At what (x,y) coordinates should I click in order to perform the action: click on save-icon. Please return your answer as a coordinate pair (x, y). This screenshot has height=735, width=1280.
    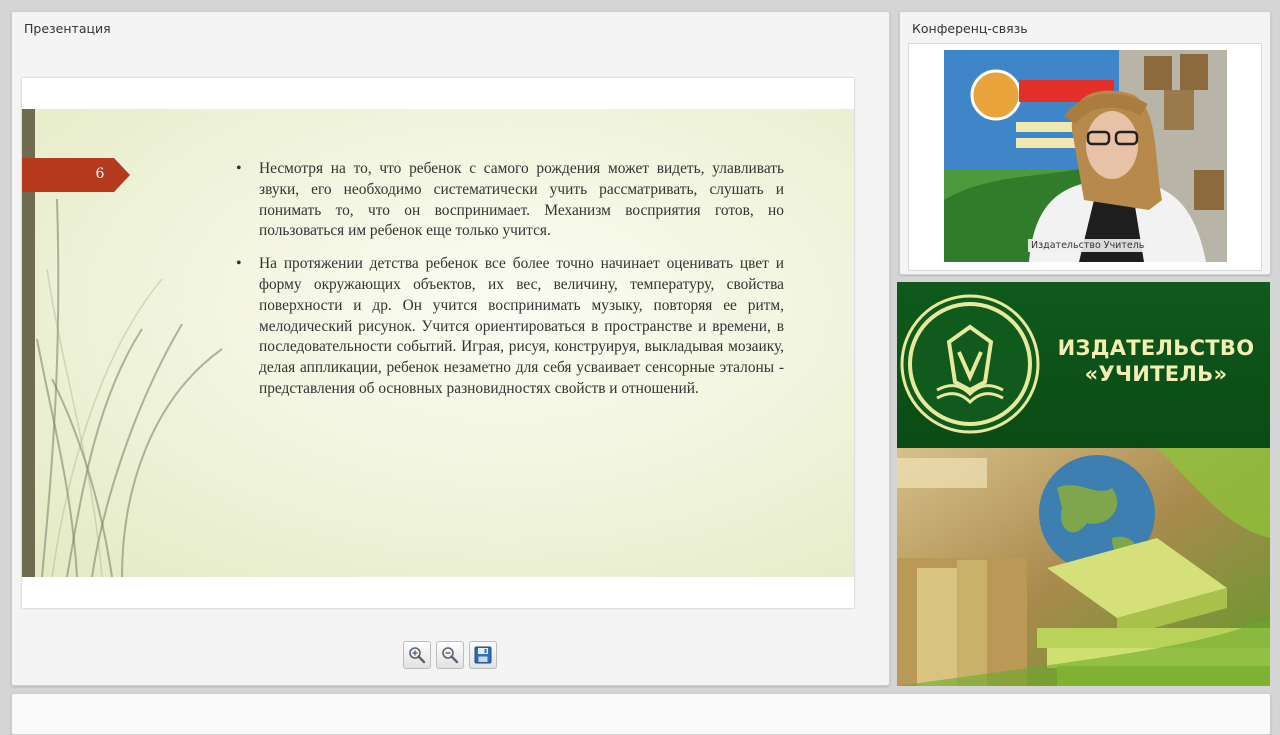
    Looking at the image, I should click on (483, 655).